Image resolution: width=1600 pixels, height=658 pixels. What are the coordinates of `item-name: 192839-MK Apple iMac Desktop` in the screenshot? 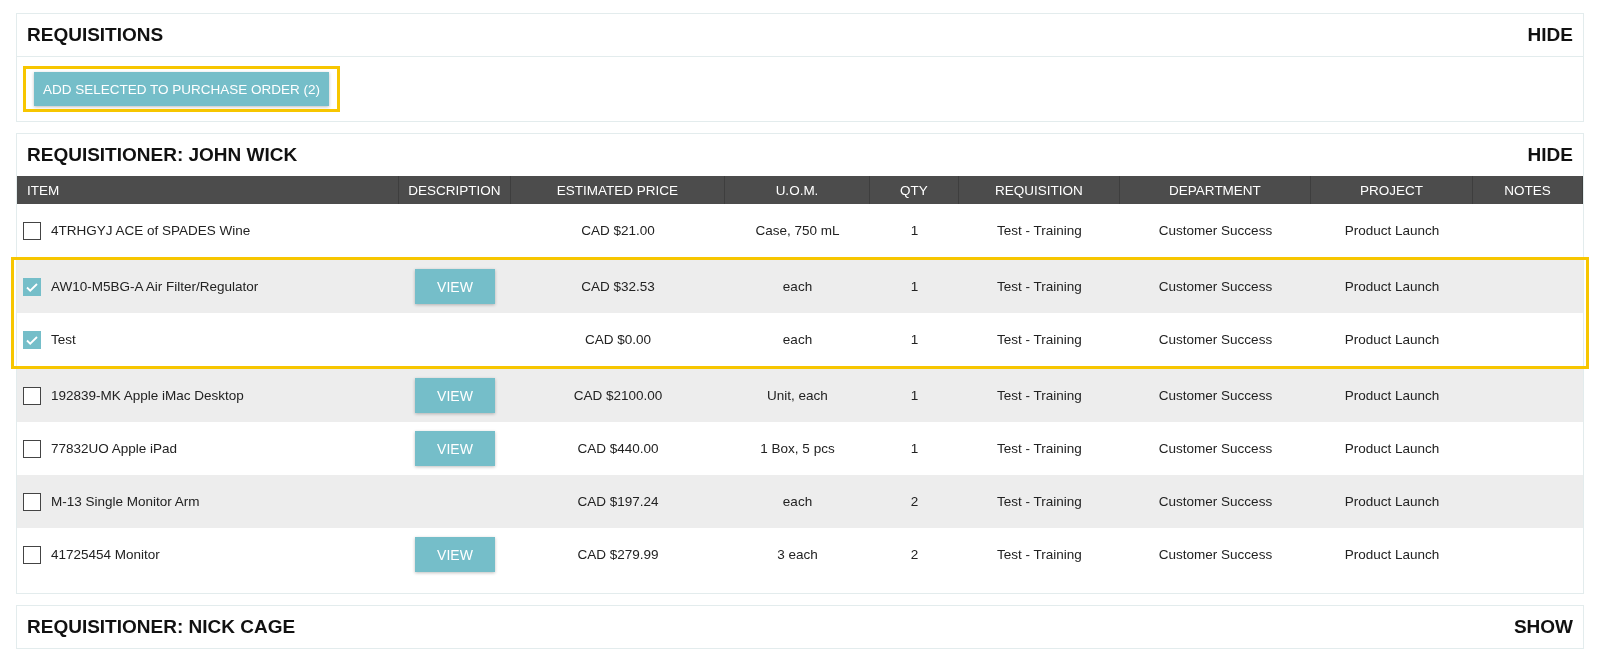 It's located at (147, 395).